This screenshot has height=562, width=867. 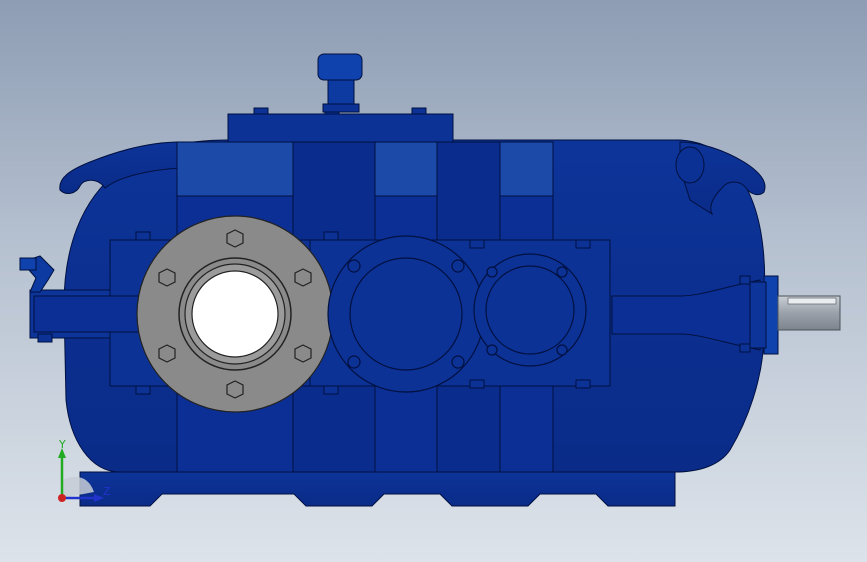 What do you see at coordinates (28, 264) in the screenshot?
I see `valve-handle` at bounding box center [28, 264].